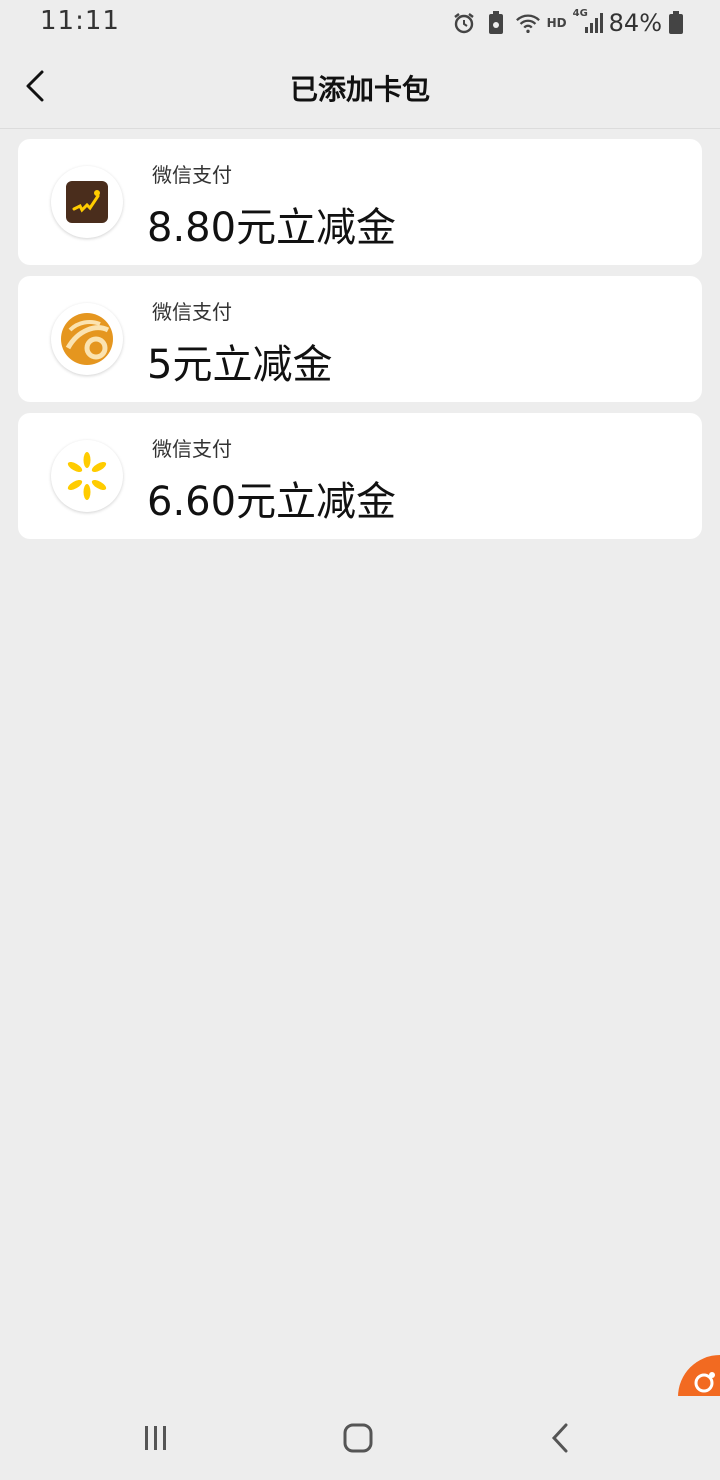  What do you see at coordinates (87, 202) in the screenshot?
I see `brown-square-brand-logo` at bounding box center [87, 202].